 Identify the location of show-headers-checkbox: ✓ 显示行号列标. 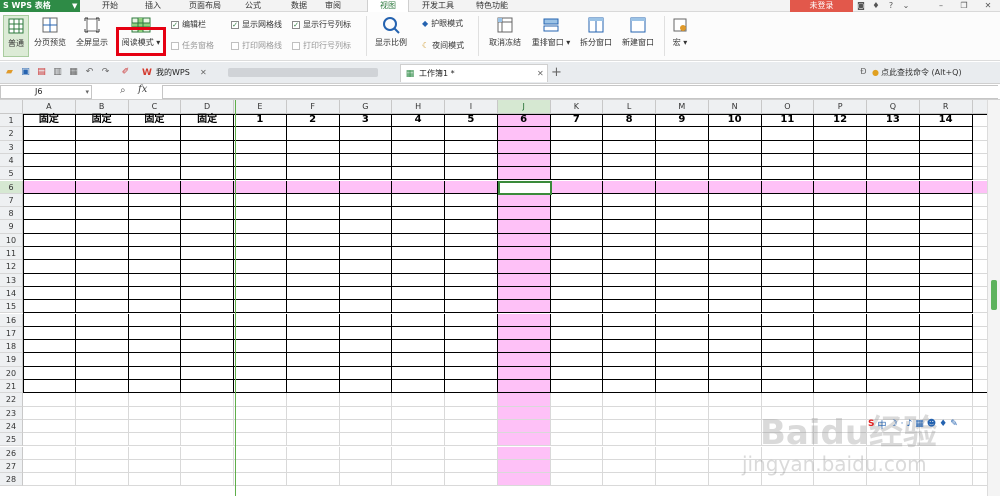
(321, 24).